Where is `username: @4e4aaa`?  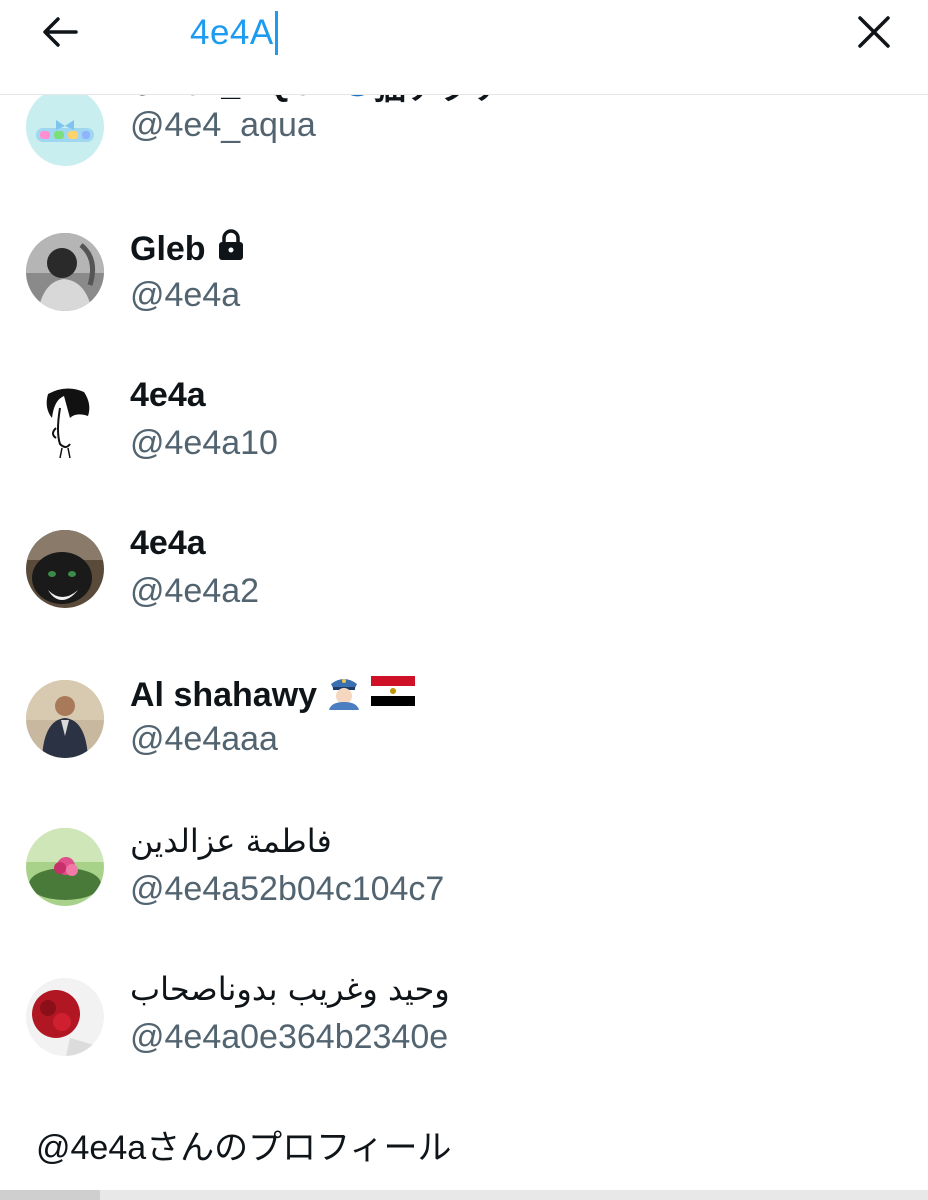
username: @4e4aaa is located at coordinates (204, 739).